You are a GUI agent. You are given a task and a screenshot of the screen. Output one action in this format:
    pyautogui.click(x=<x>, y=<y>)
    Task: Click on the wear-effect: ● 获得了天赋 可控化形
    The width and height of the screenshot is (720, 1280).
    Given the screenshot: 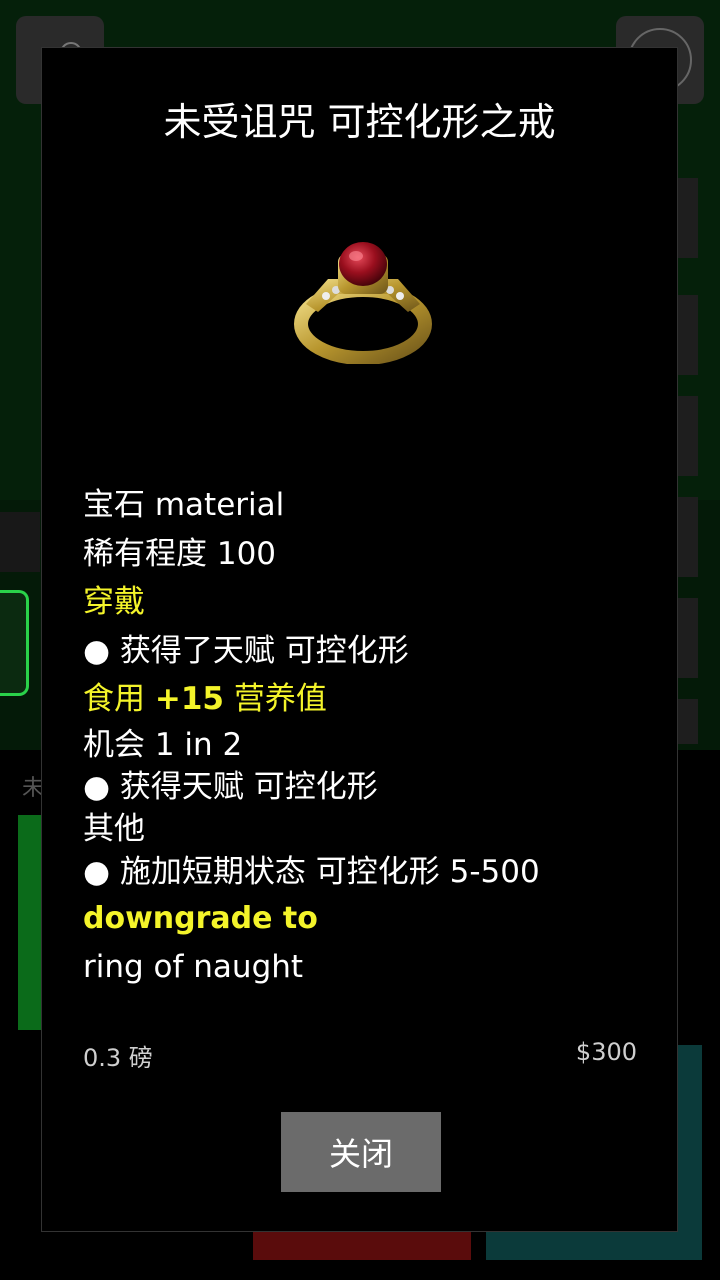 What is the action you would take?
    pyautogui.click(x=246, y=650)
    